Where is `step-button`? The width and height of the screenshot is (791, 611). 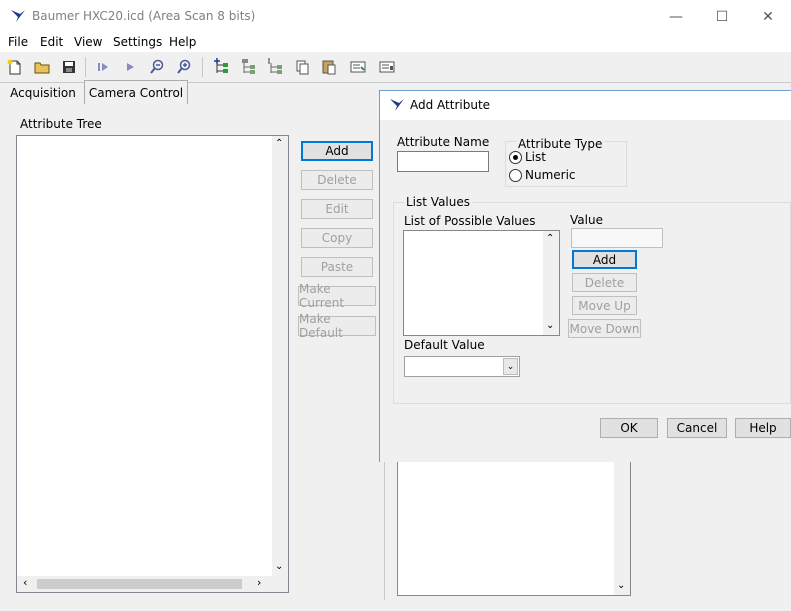 step-button is located at coordinates (103, 67).